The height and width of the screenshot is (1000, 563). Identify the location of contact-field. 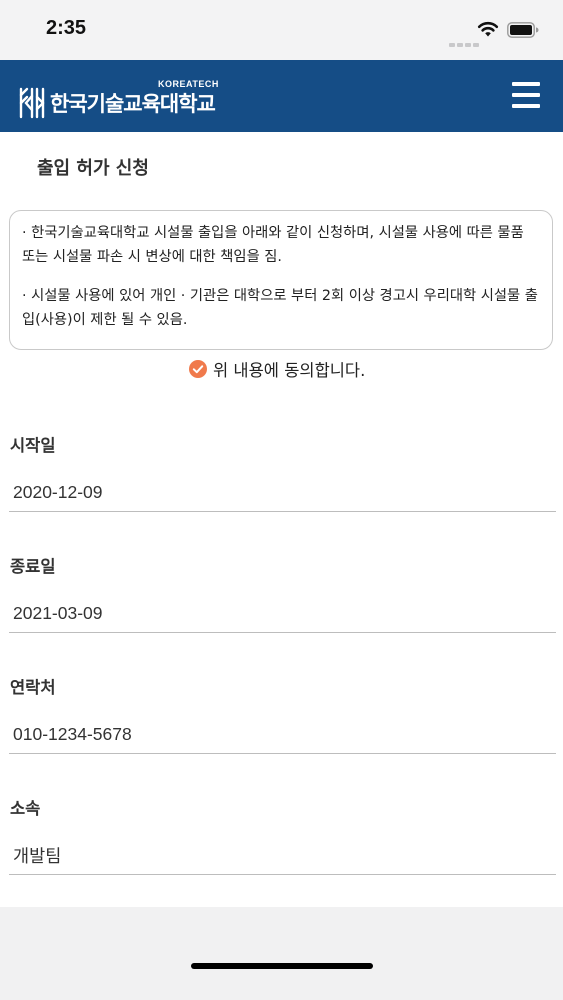
(282, 735).